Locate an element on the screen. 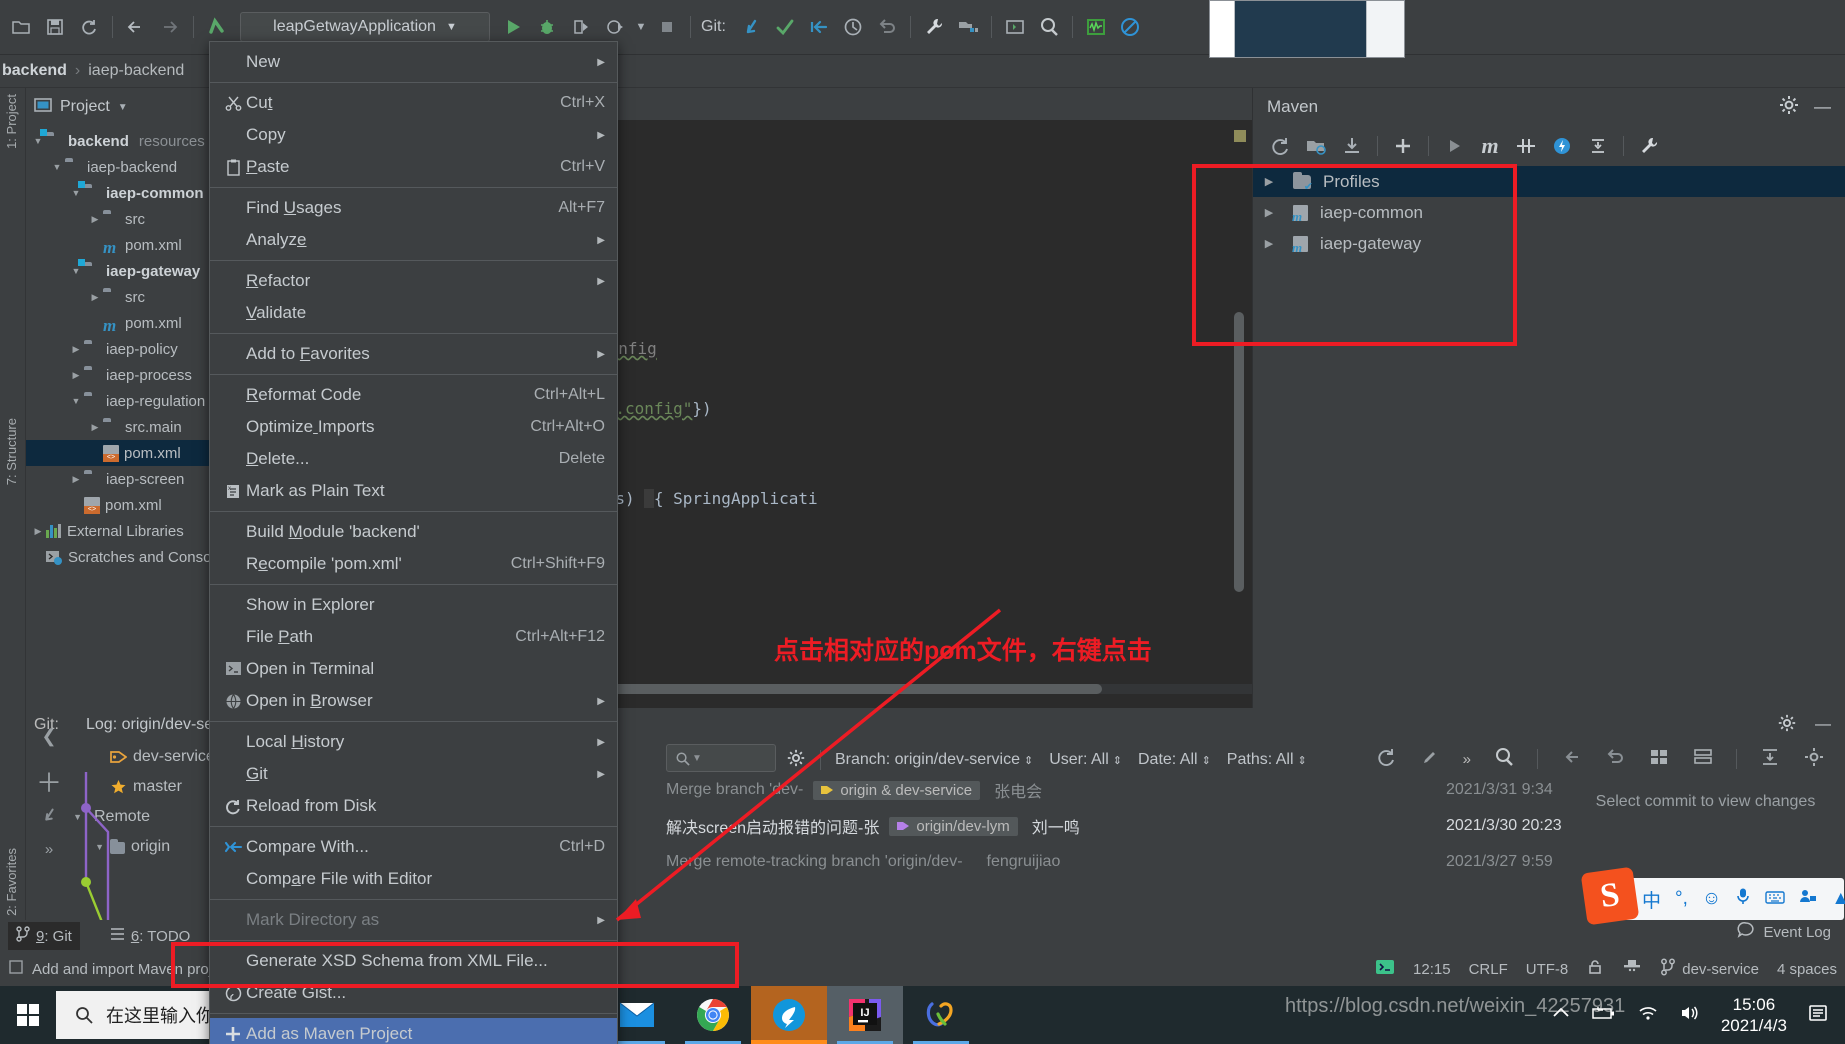 This screenshot has height=1044, width=1845. menu-item-add-as-maven-project: Add as Maven Project is located at coordinates (413, 1031).